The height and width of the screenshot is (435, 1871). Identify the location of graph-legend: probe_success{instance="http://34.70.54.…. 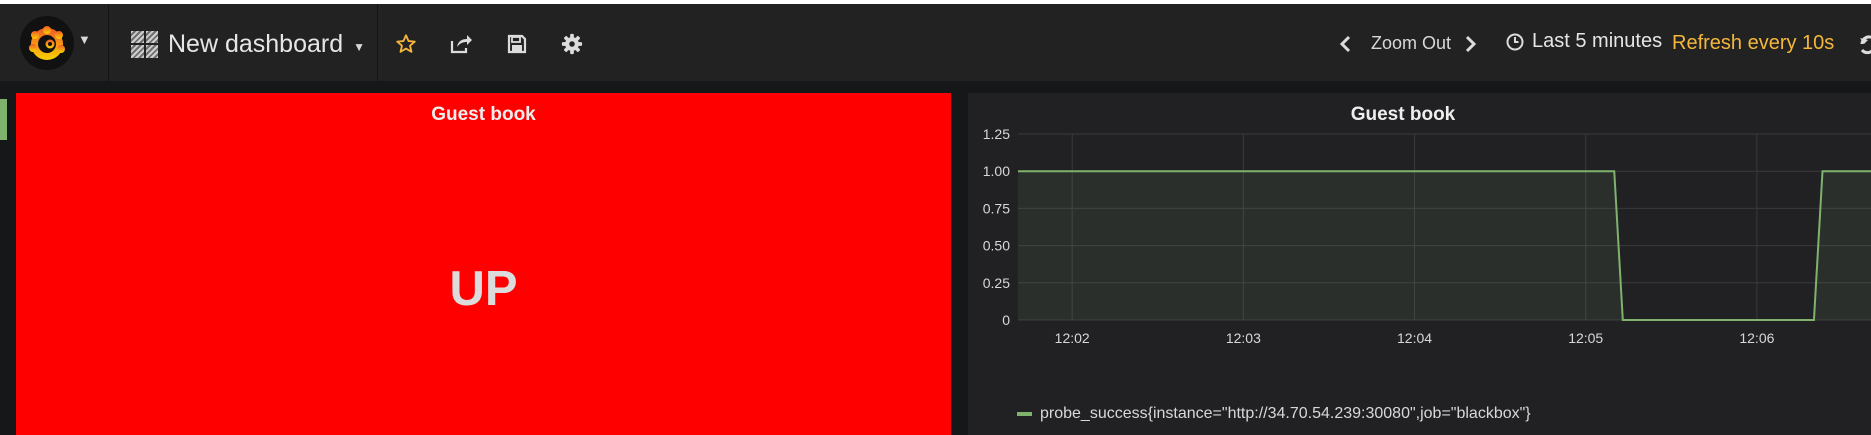
(1274, 414).